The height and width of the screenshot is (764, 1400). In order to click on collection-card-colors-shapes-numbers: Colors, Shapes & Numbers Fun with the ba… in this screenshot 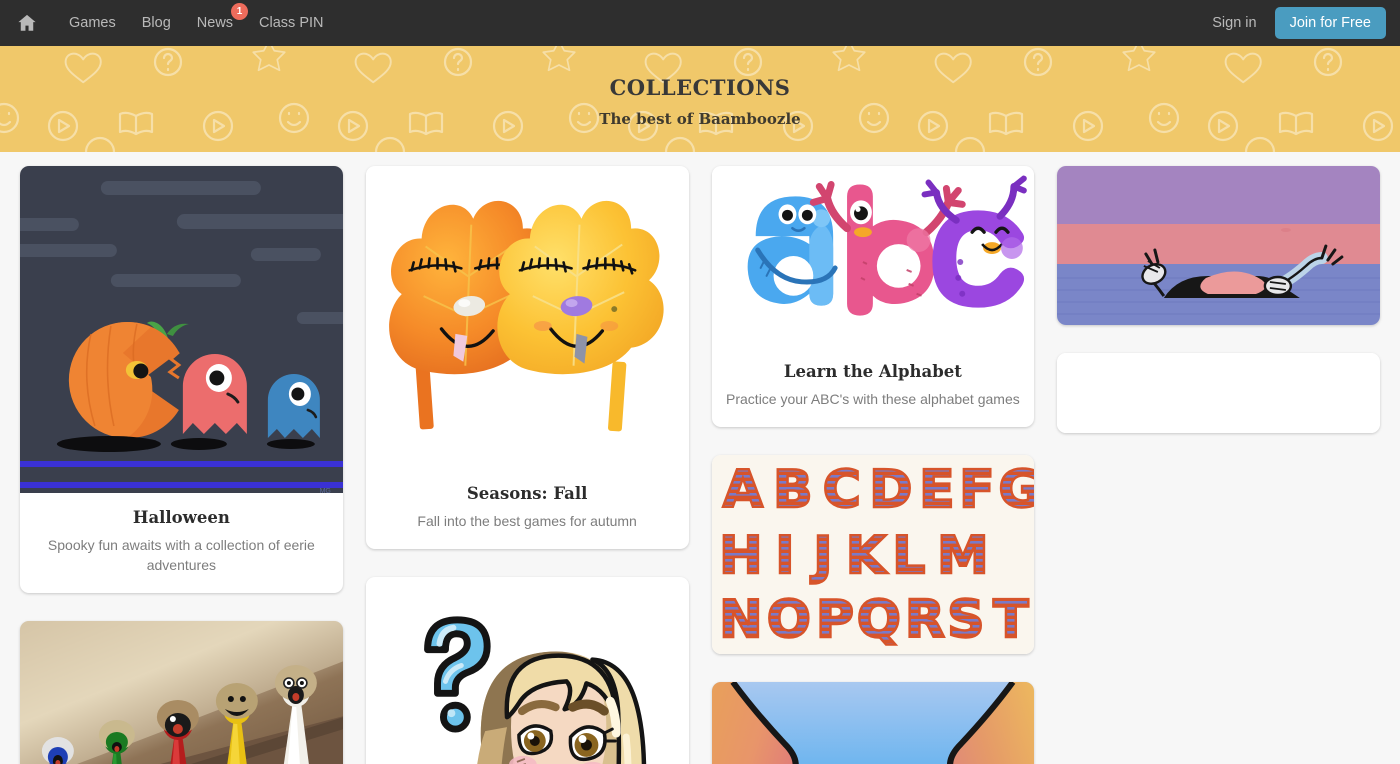, I will do `click(181, 692)`.